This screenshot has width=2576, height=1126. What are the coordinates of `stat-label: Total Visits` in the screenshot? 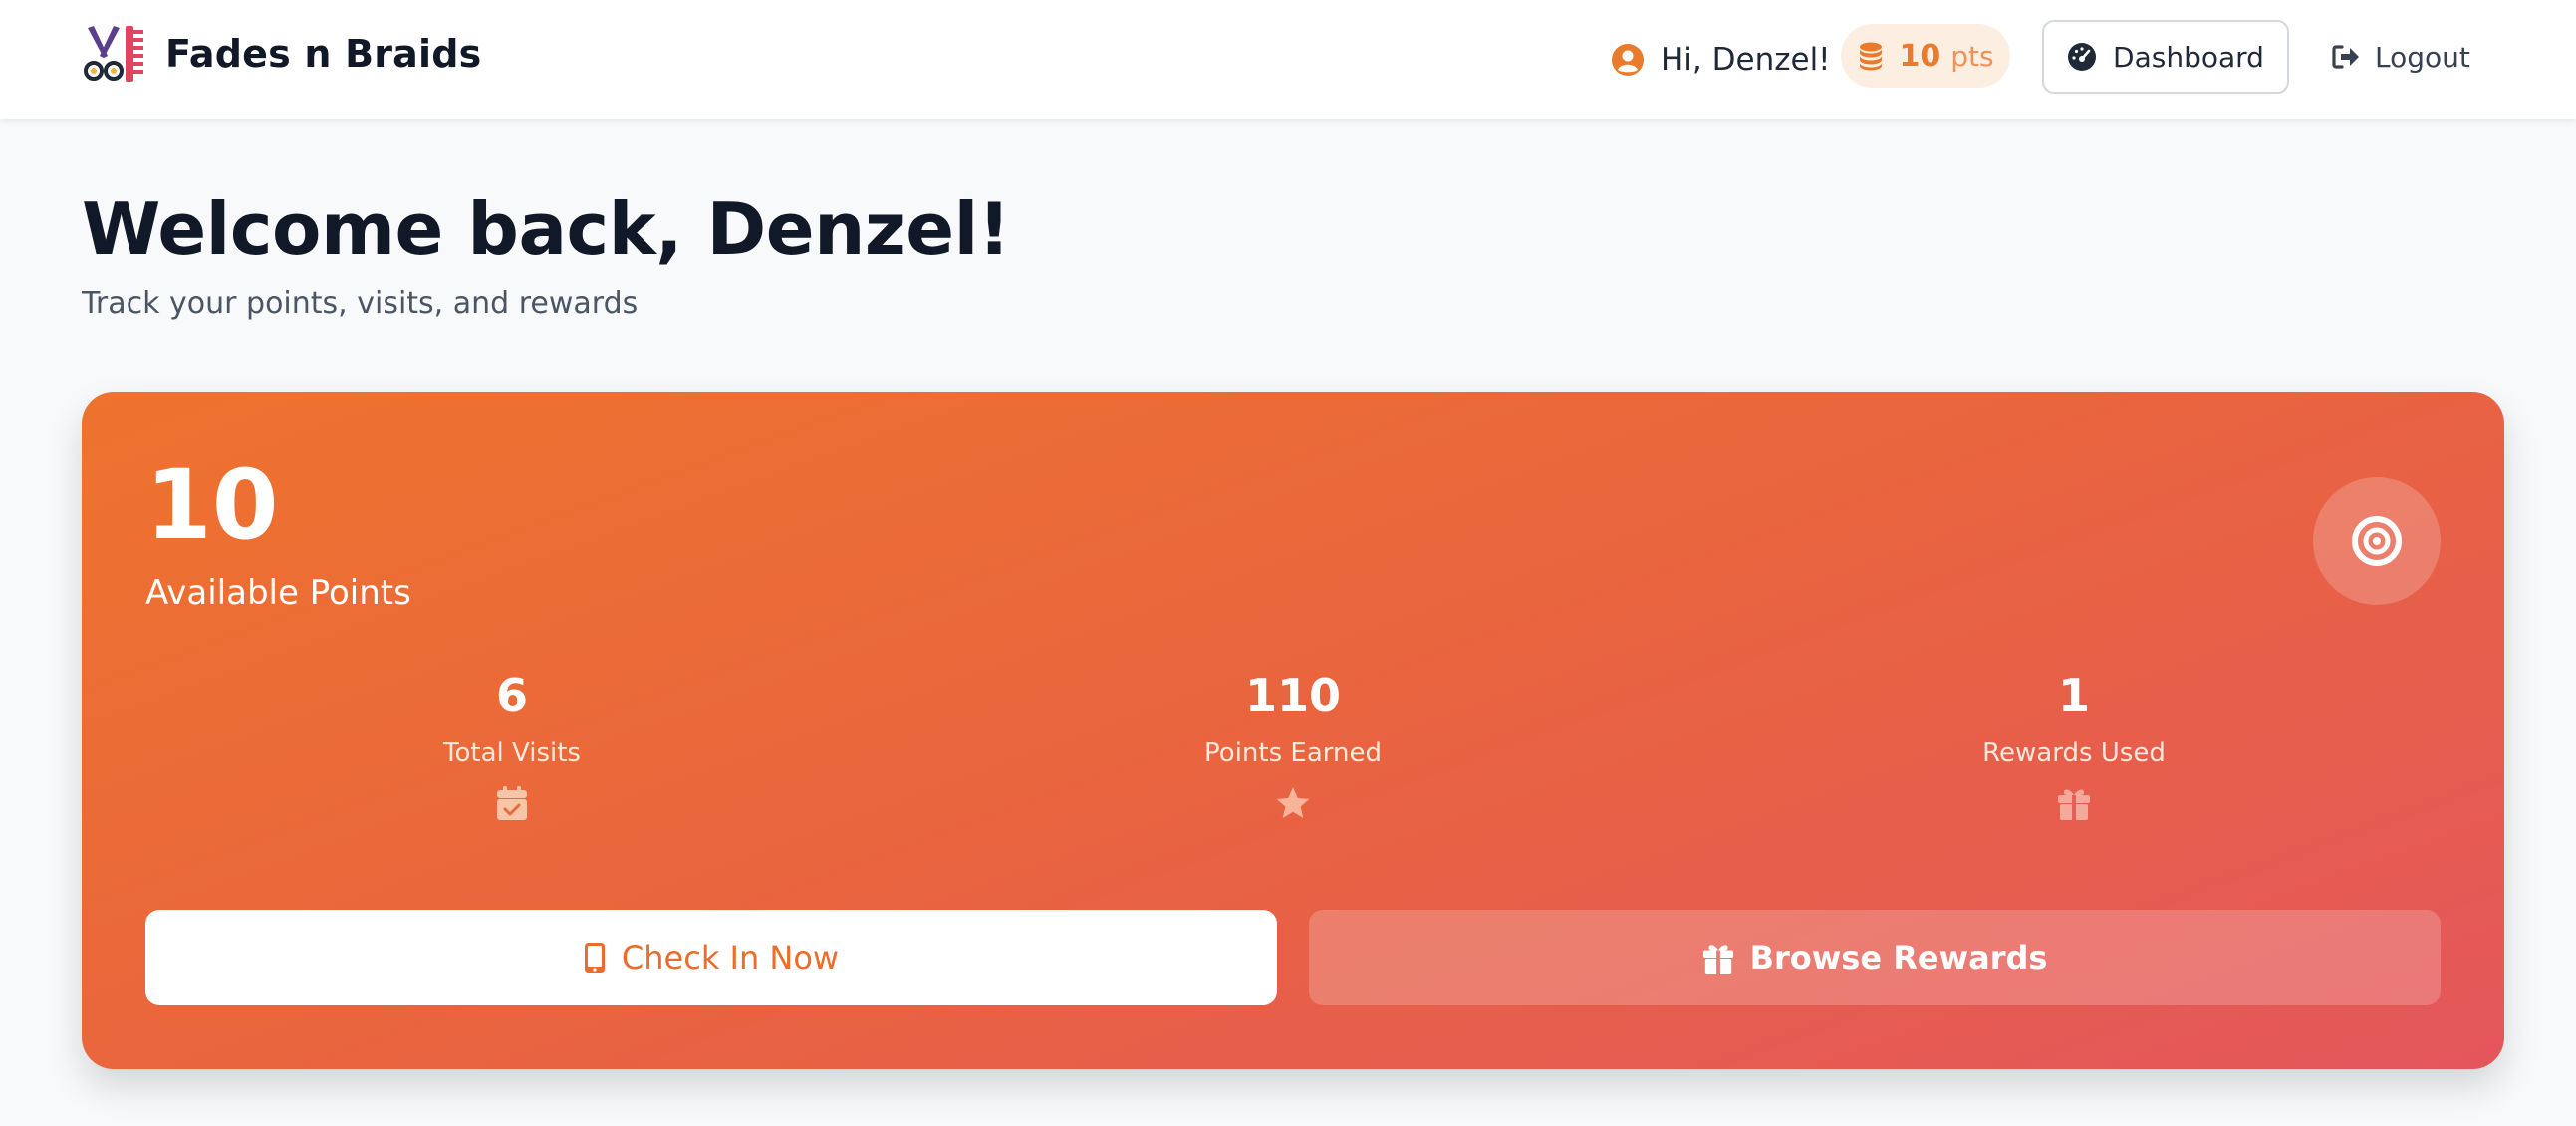 It's located at (512, 753).